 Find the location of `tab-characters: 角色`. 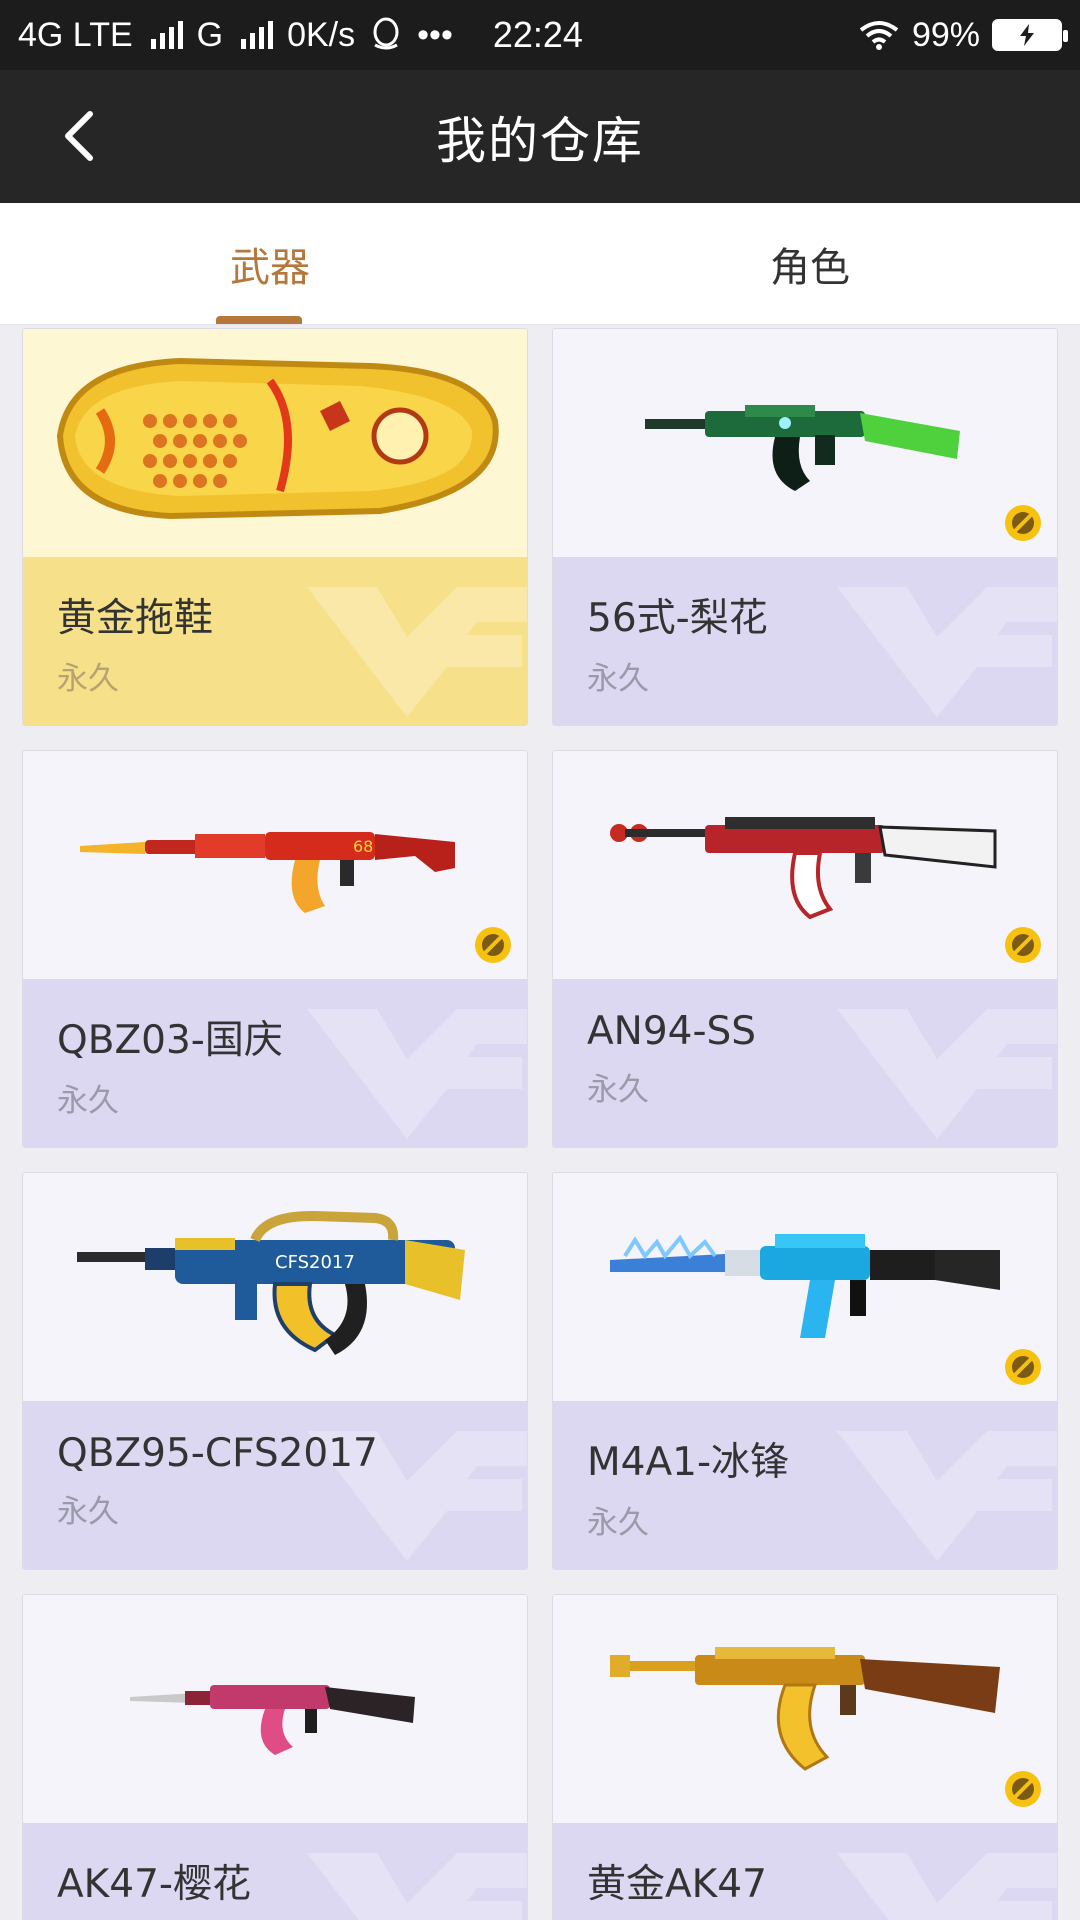

tab-characters: 角色 is located at coordinates (810, 263).